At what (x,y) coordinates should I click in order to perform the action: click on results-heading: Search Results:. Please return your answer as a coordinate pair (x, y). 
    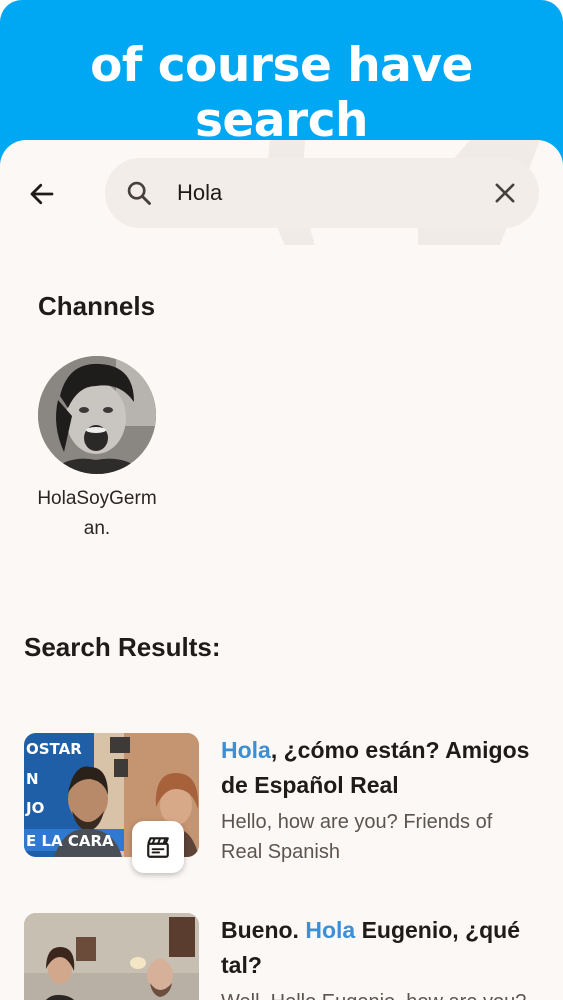
    Looking at the image, I should click on (122, 647).